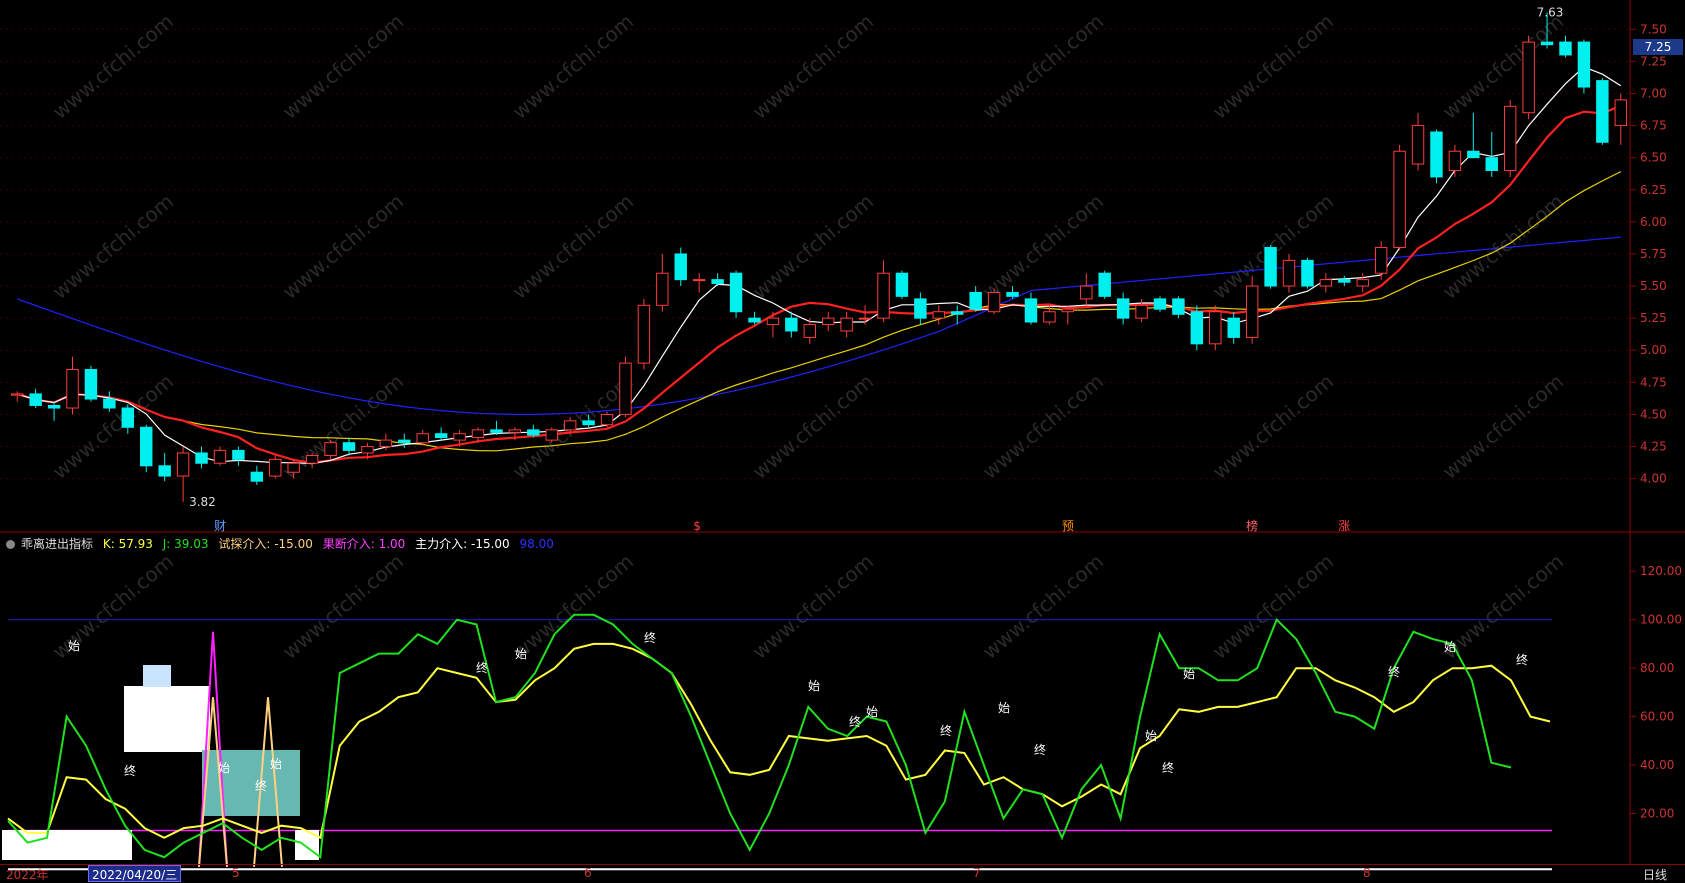  What do you see at coordinates (1657, 814) in the screenshot?
I see `indicator-tick-label: 20.00` at bounding box center [1657, 814].